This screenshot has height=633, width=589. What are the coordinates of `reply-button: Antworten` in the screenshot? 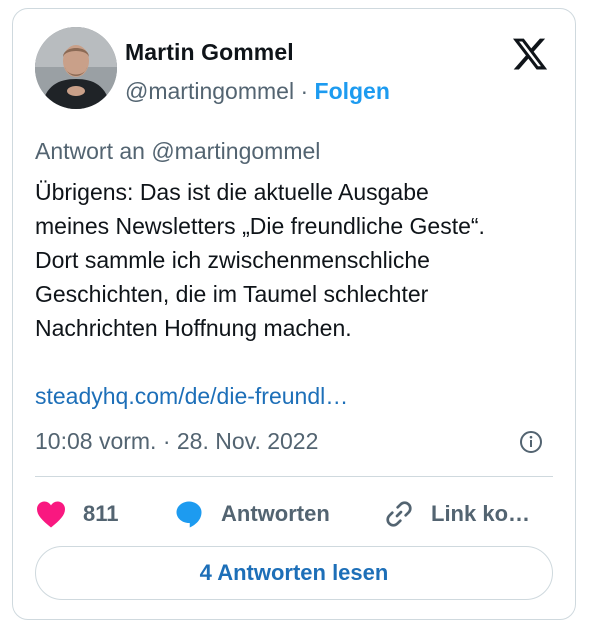 It's located at (251, 514).